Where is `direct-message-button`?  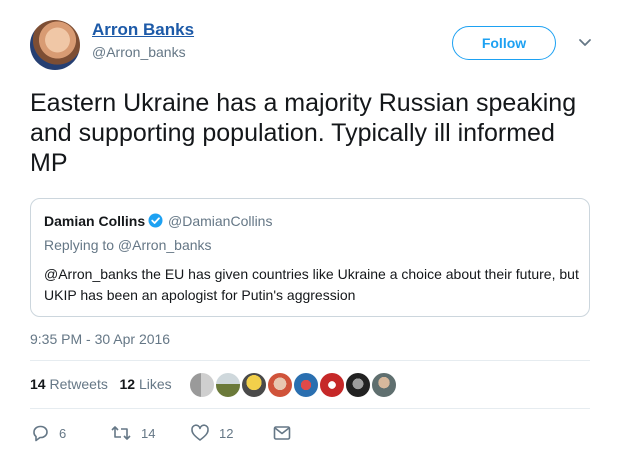 direct-message-button is located at coordinates (282, 433).